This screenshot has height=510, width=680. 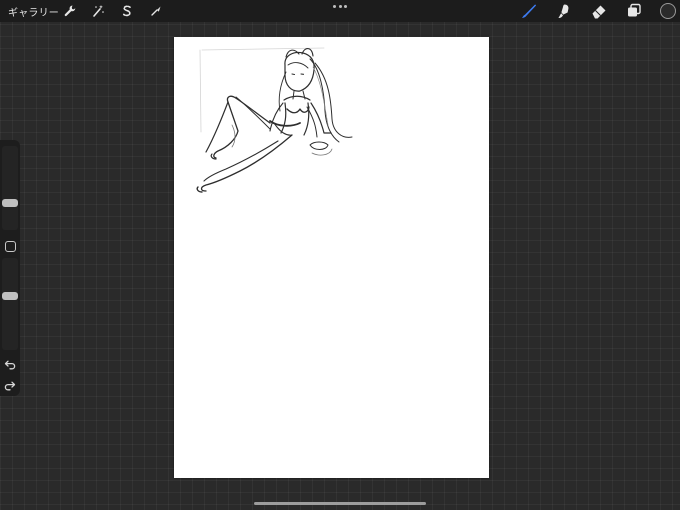 What do you see at coordinates (529, 11) in the screenshot?
I see `brush-icon` at bounding box center [529, 11].